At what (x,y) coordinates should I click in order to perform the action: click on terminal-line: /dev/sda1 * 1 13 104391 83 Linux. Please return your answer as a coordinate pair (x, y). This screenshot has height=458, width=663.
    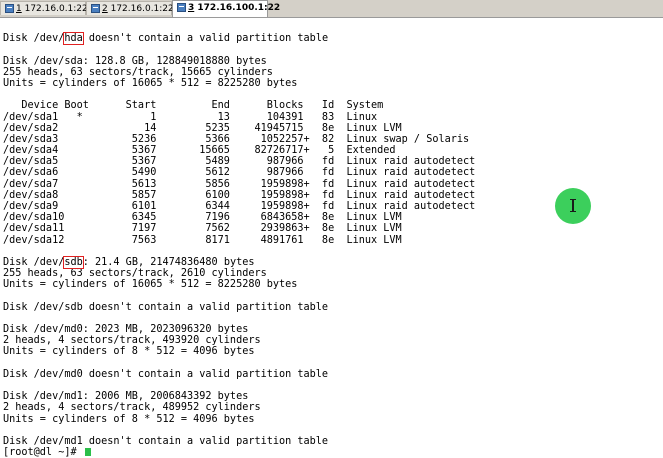
    Looking at the image, I should click on (190, 117).